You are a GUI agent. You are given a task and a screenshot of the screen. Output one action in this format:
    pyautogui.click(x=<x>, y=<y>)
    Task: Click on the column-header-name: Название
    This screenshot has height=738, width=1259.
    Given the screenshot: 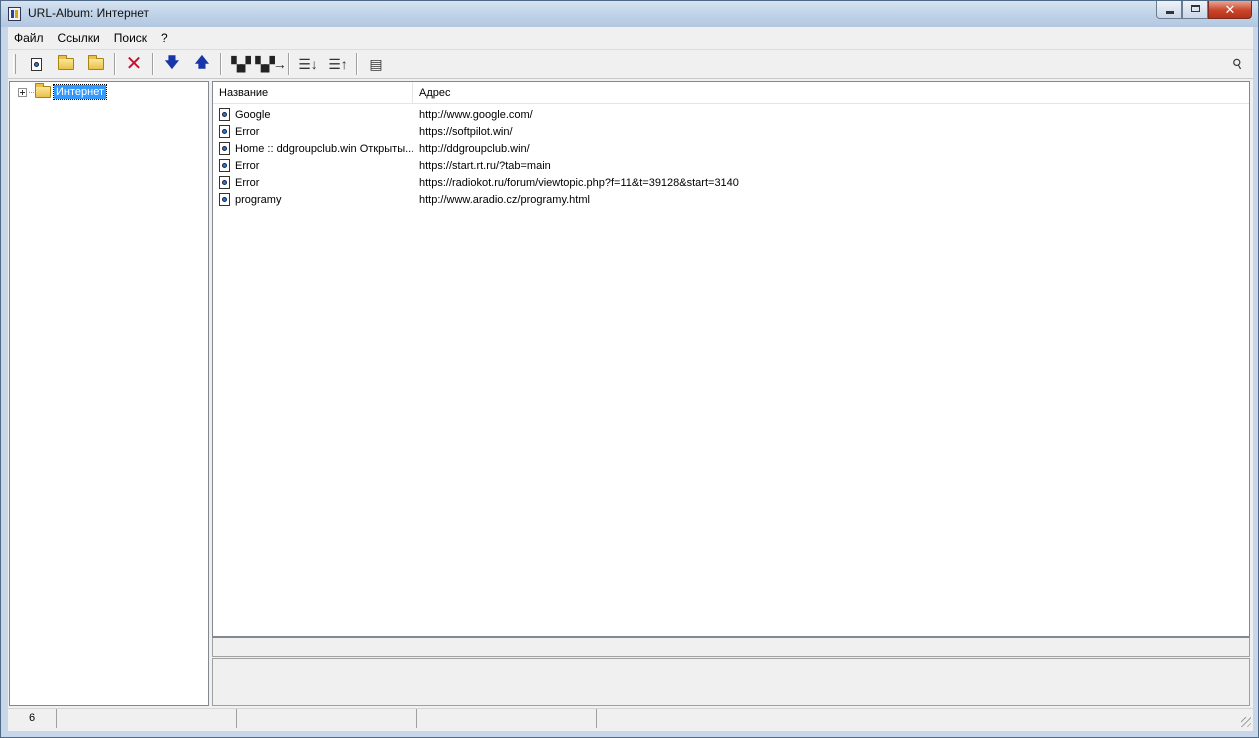 What is the action you would take?
    pyautogui.click(x=313, y=92)
    